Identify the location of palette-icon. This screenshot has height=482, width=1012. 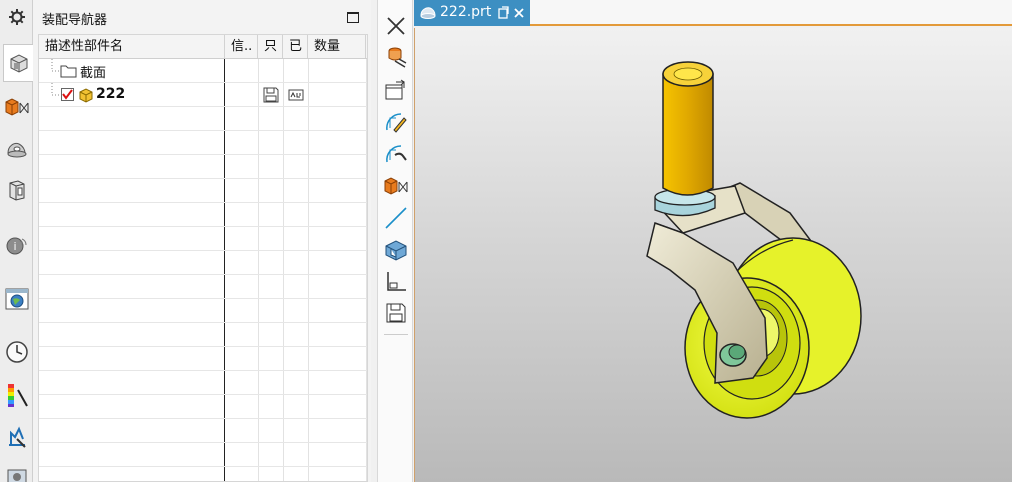
(16, 394).